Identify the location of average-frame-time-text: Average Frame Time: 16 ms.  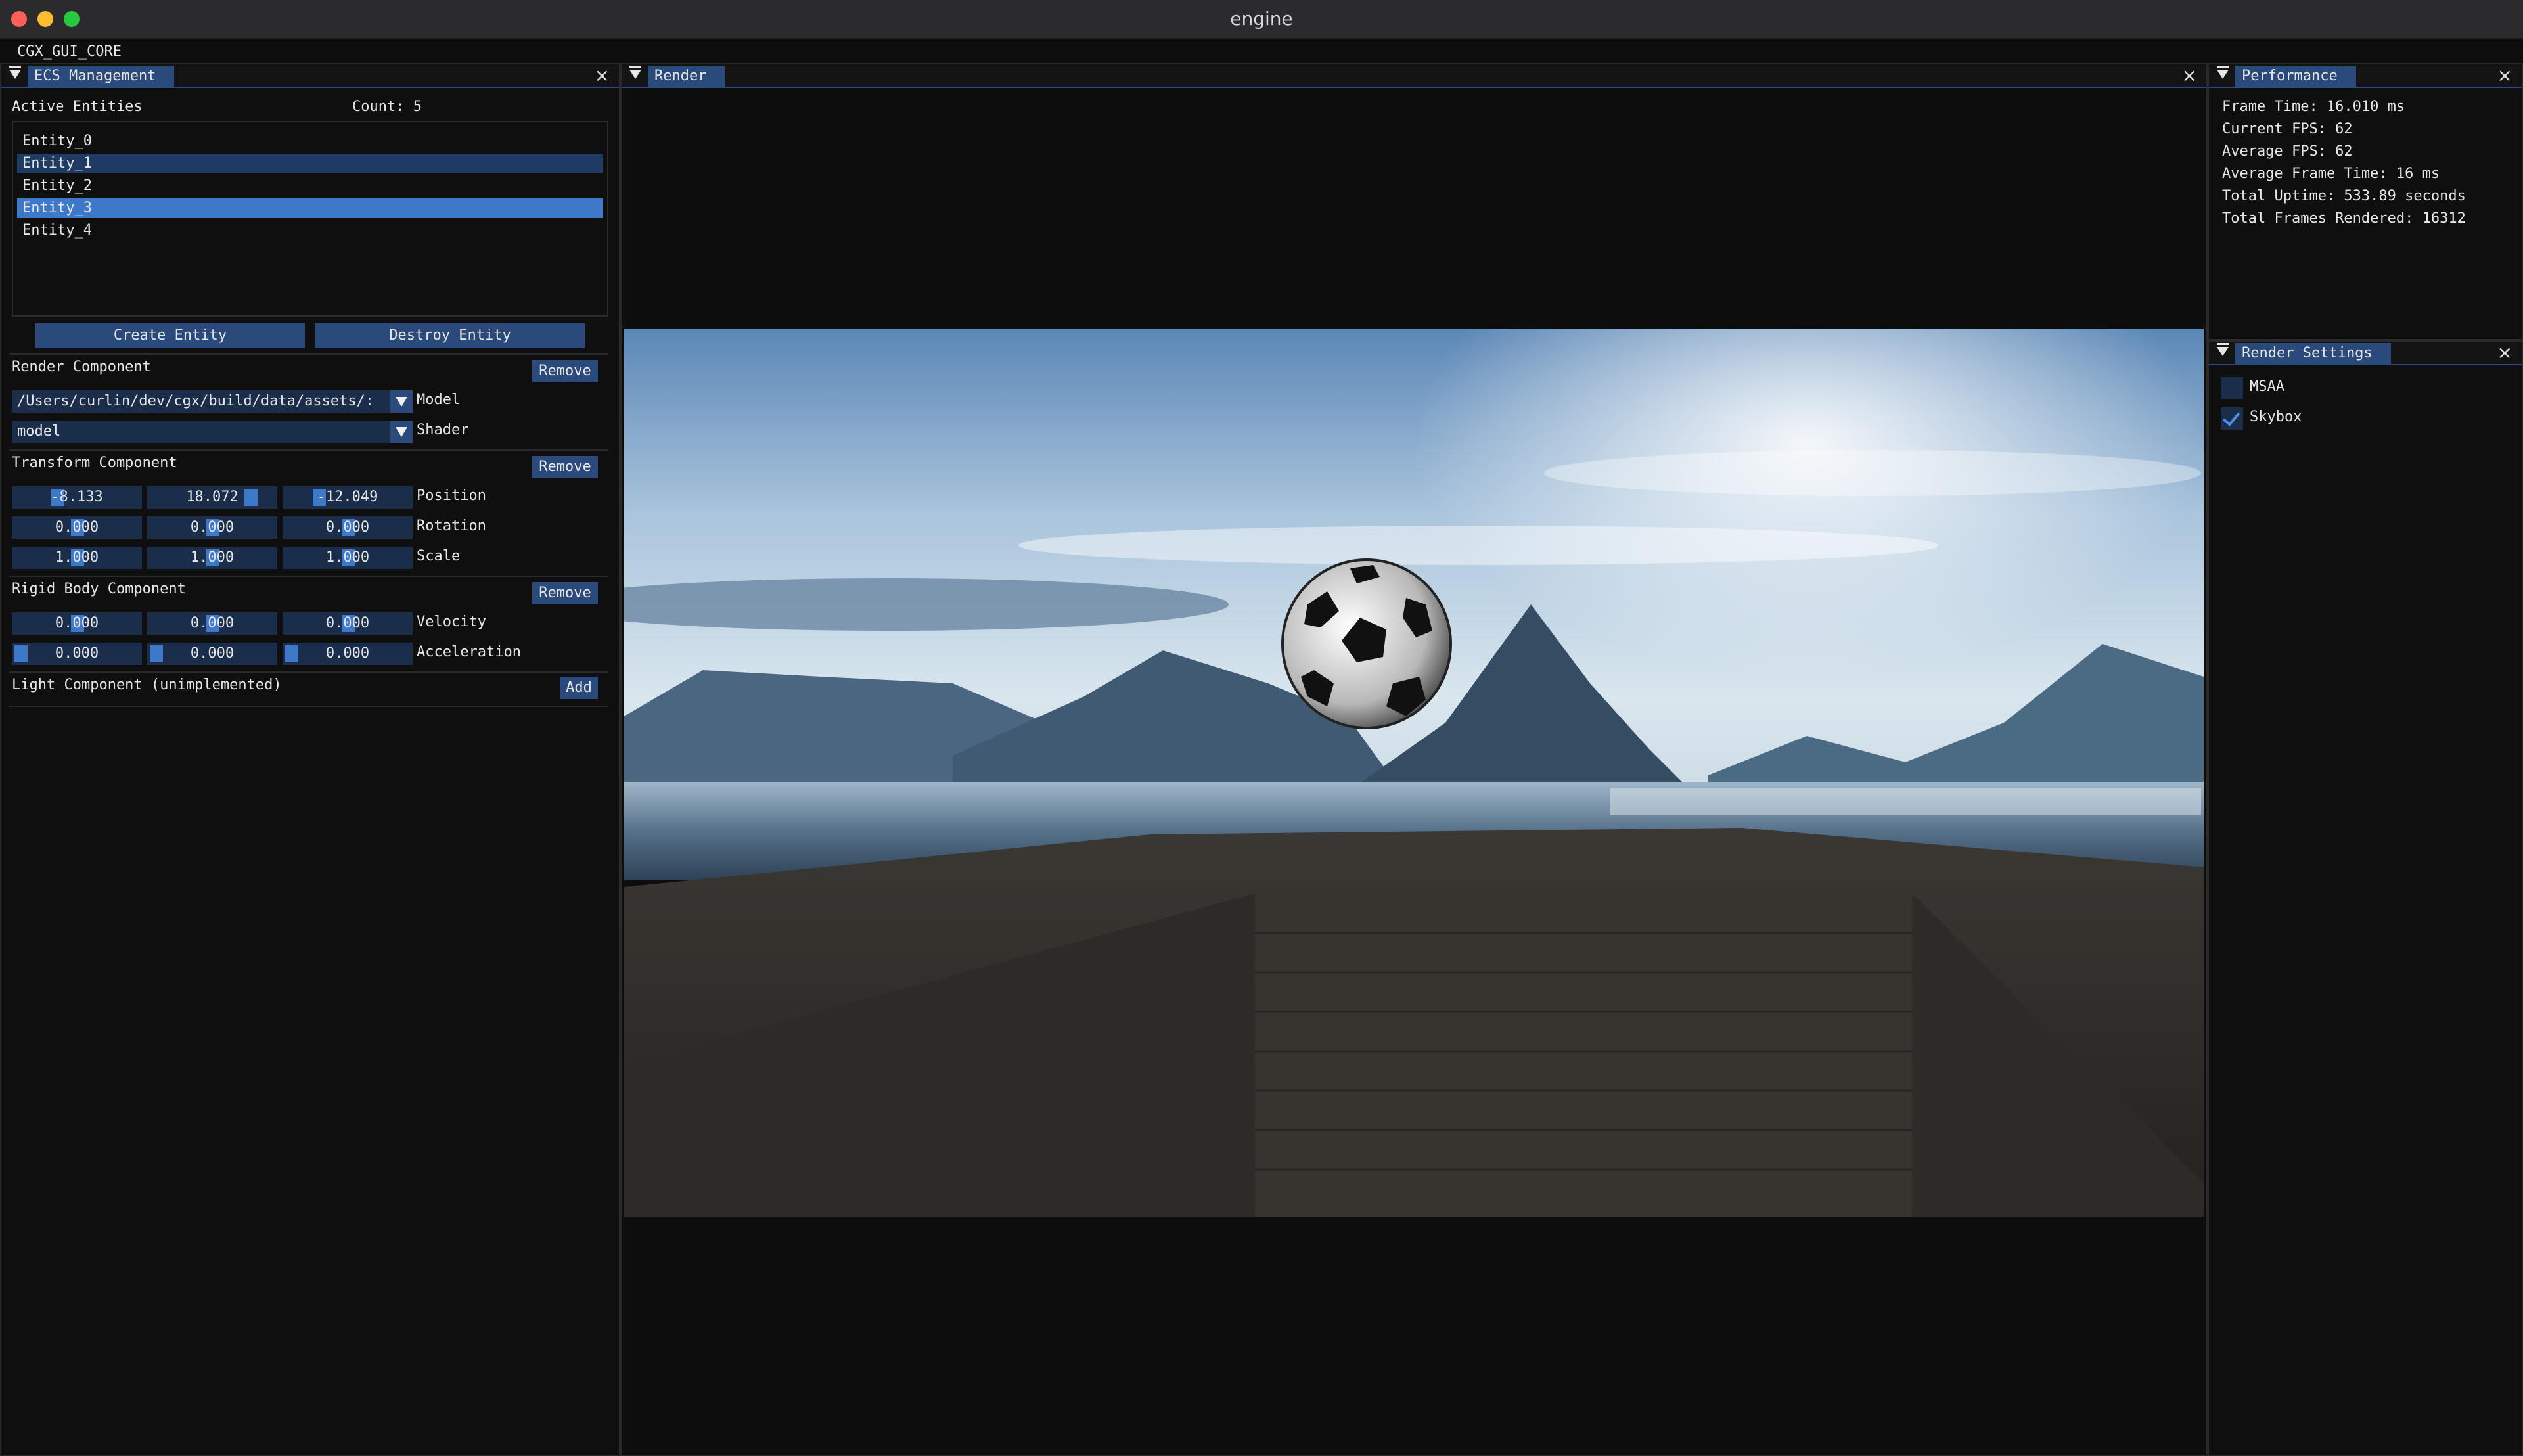
(2331, 174).